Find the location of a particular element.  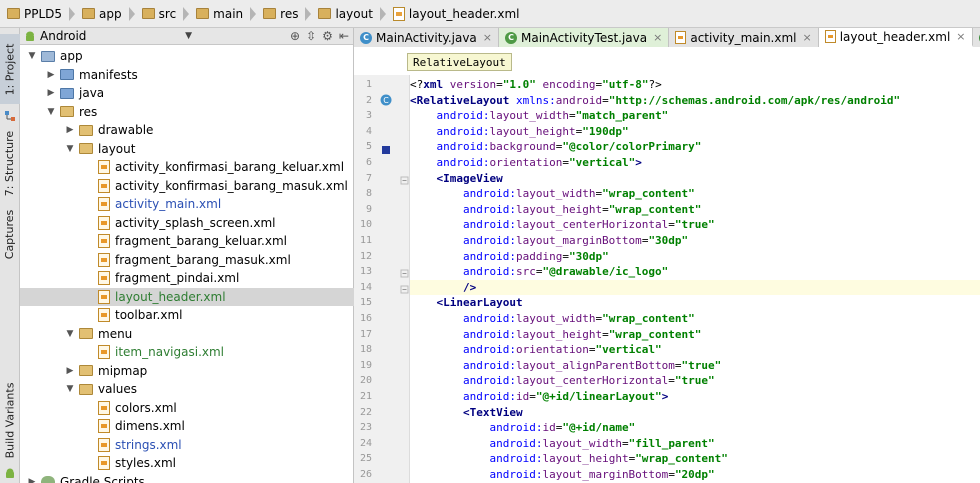

code-token: <RelativeLayout is located at coordinates (463, 100).